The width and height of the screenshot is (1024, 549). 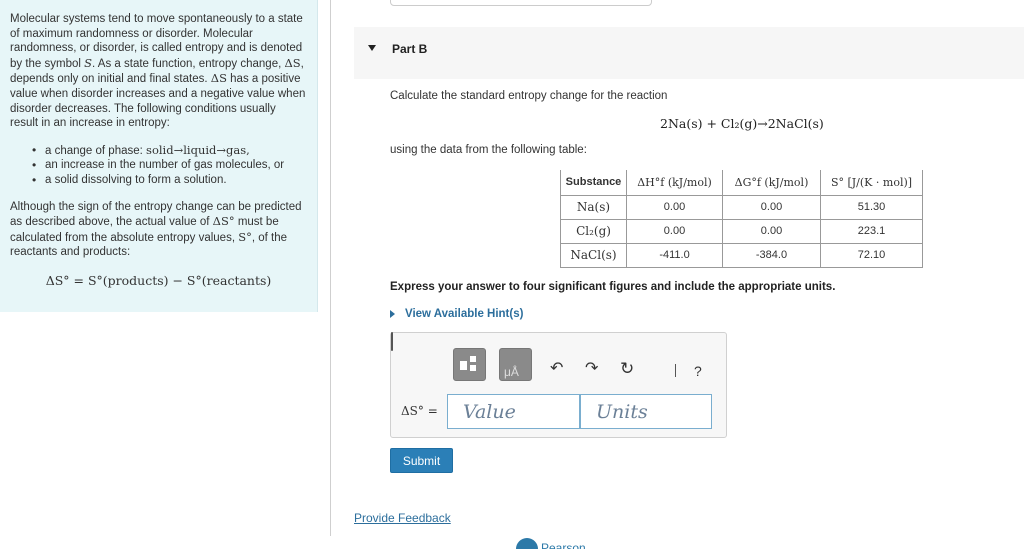 What do you see at coordinates (593, 255) in the screenshot?
I see `table-cell: NaCl(s)` at bounding box center [593, 255].